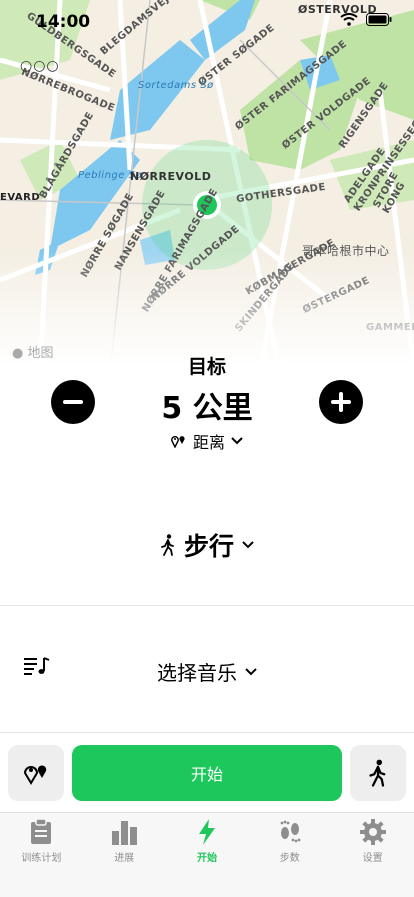 The width and height of the screenshot is (414, 897). I want to click on increase-goal-button, so click(341, 402).